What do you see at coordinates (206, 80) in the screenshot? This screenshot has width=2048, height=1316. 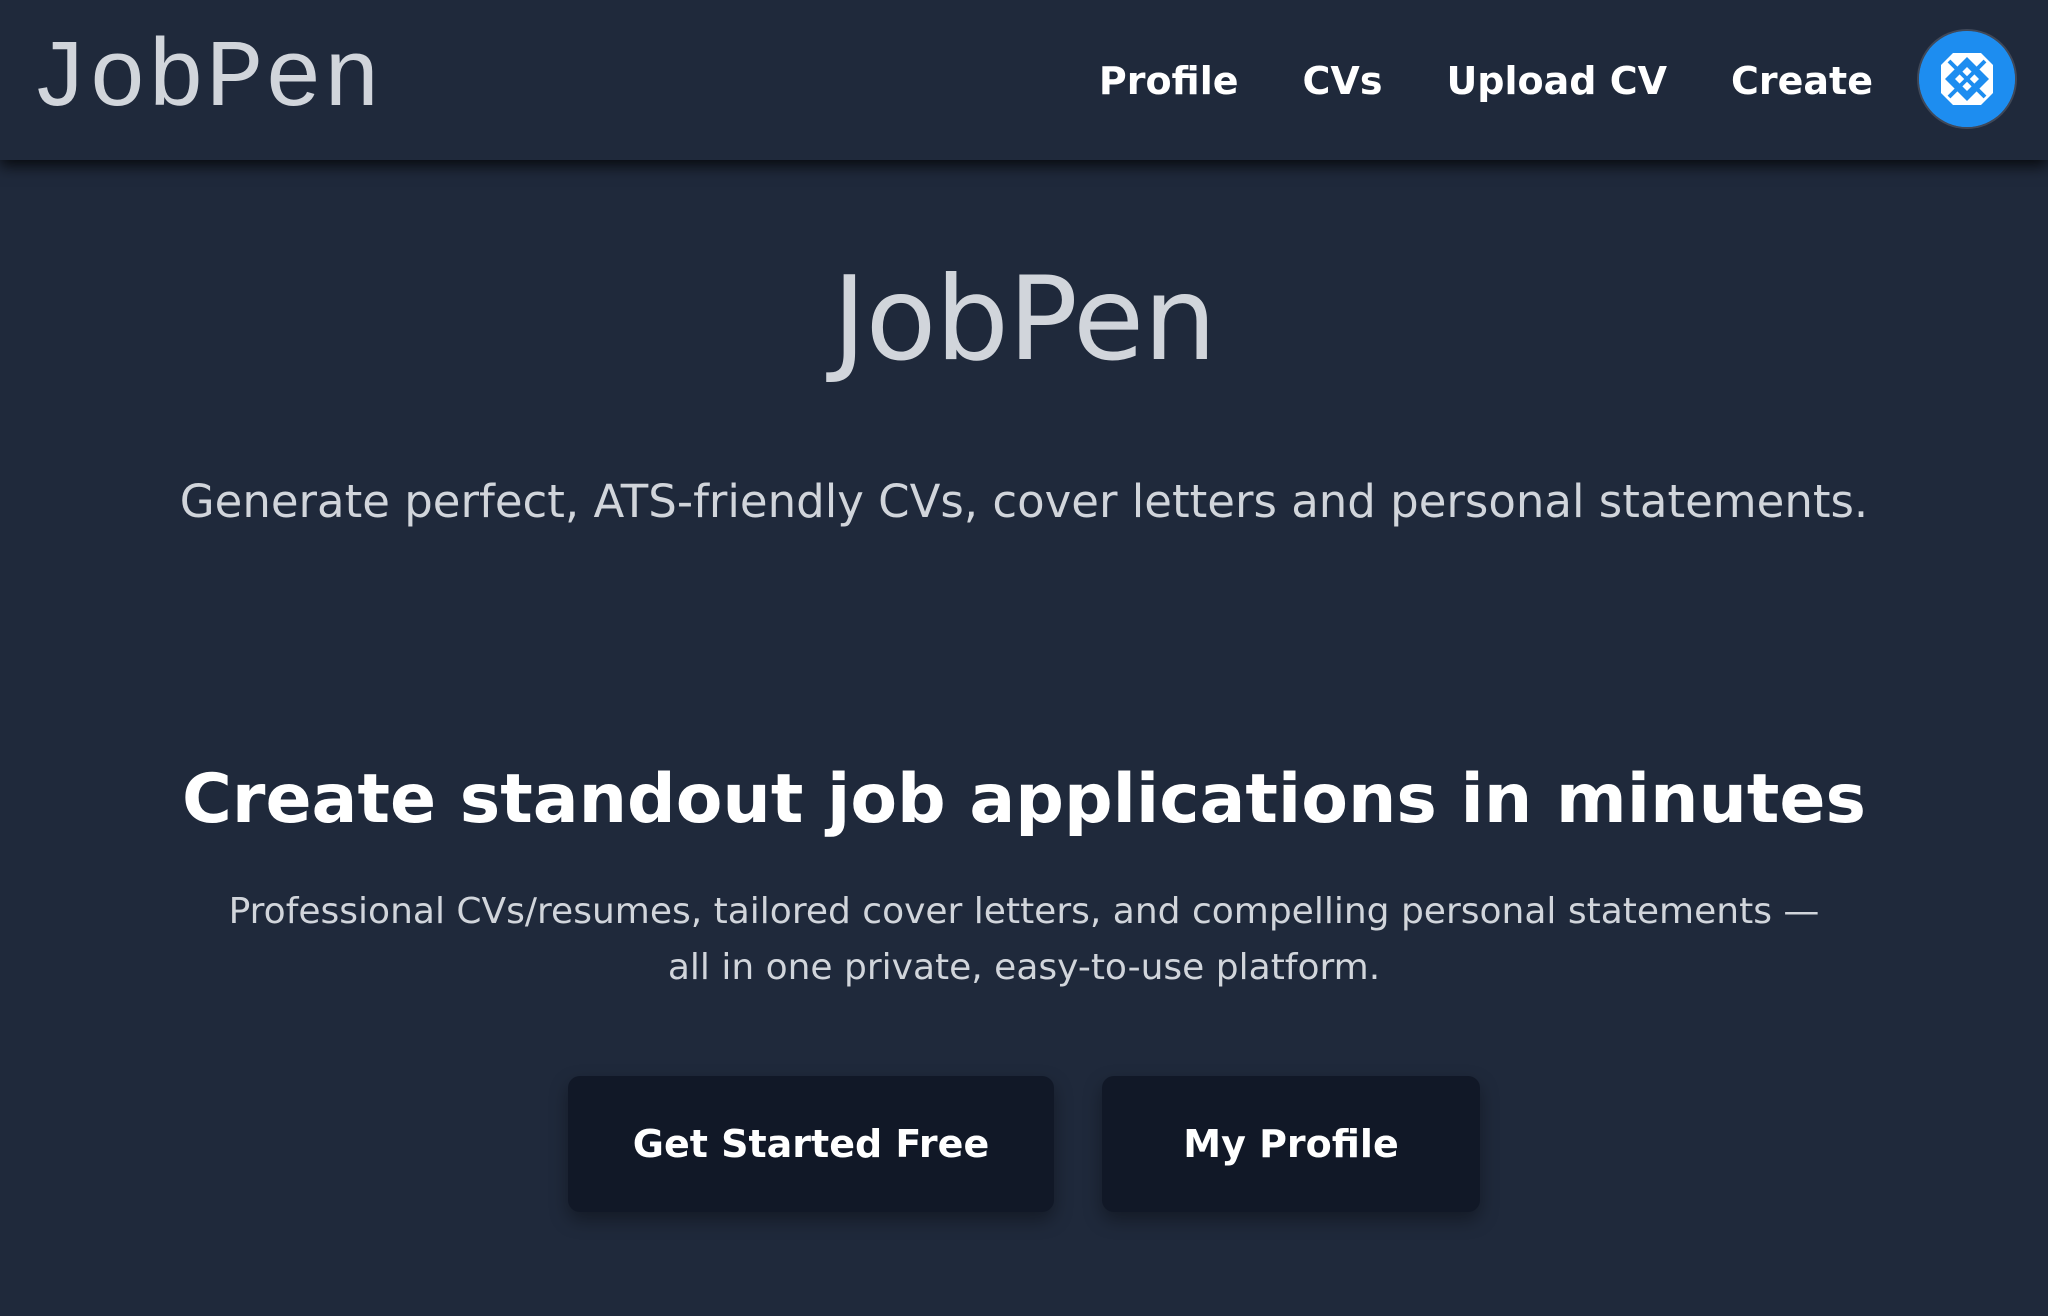 I see `brand-logo: JobPen` at bounding box center [206, 80].